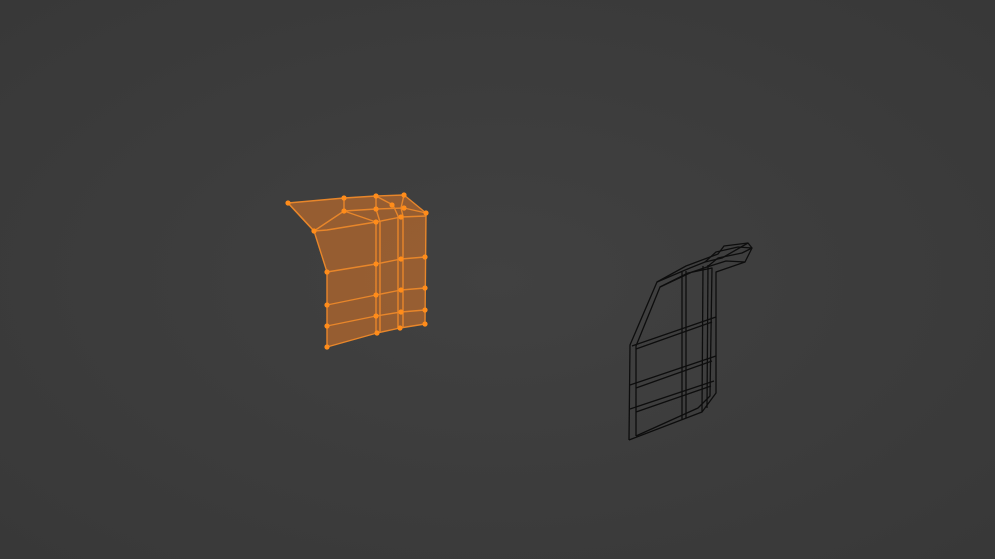 This screenshot has height=559, width=995. I want to click on other-mesh-inner-outline, so click(674, 352).